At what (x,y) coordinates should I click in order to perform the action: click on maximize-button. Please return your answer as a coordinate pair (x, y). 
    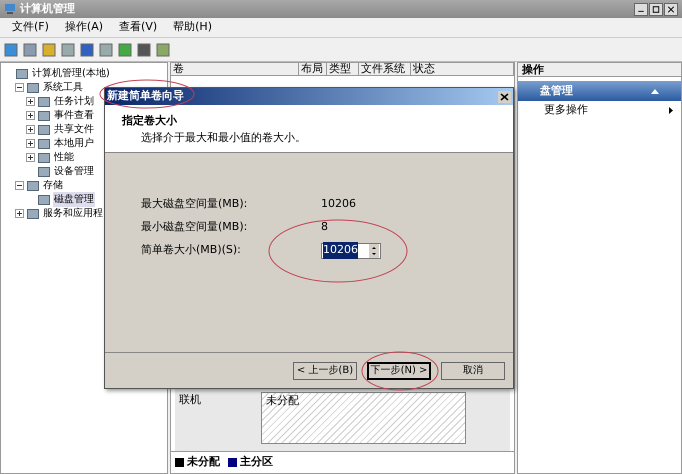
    Looking at the image, I should click on (656, 9).